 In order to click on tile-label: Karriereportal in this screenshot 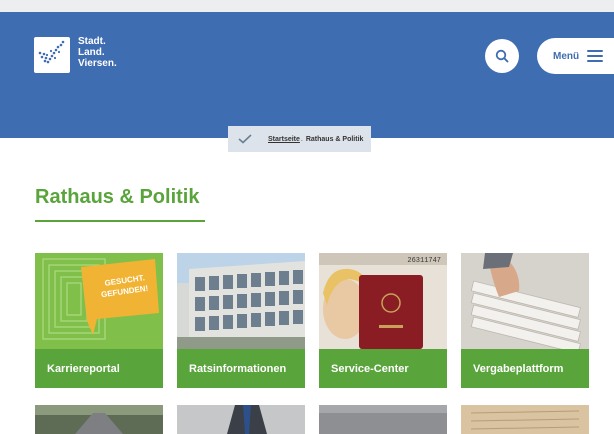, I will do `click(99, 368)`.